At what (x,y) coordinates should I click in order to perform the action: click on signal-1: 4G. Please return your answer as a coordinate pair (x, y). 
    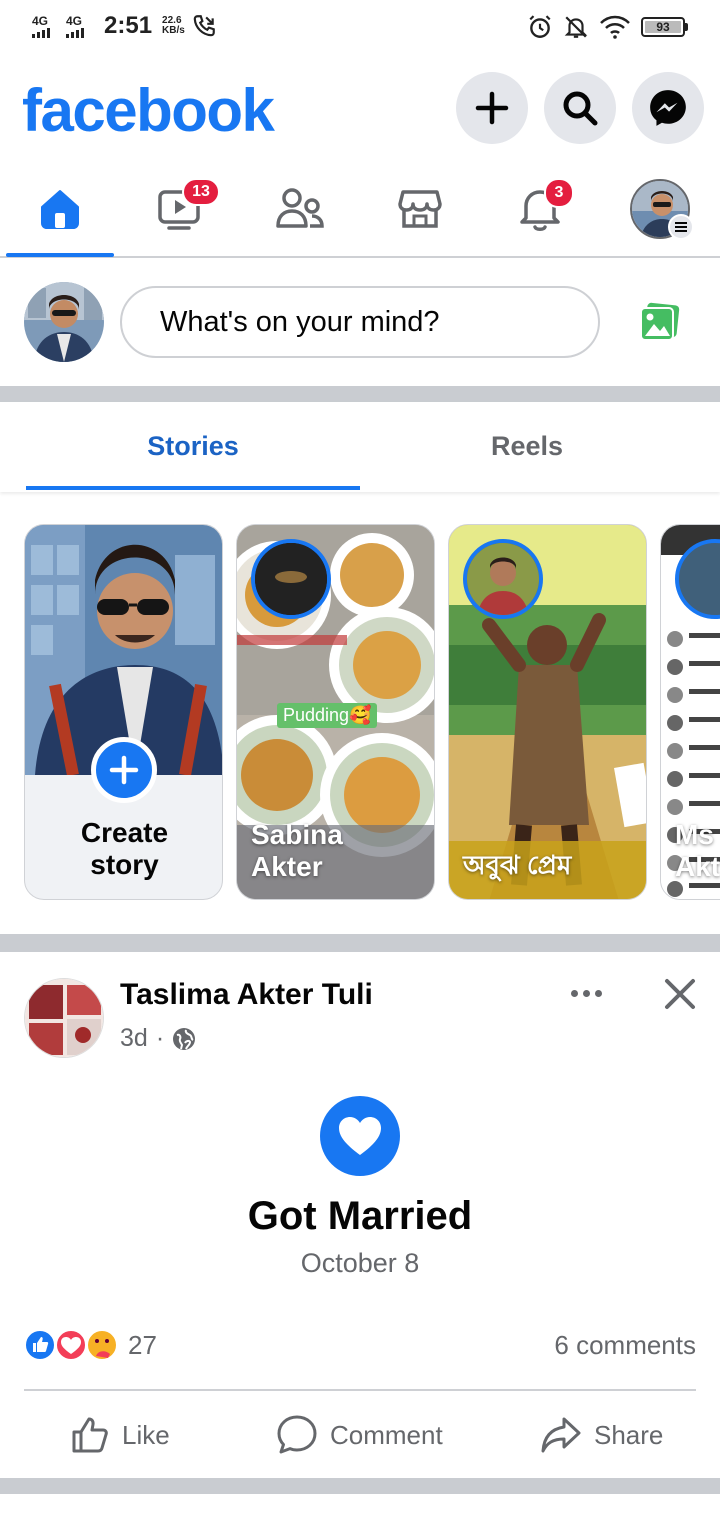
    Looking at the image, I should click on (46, 26).